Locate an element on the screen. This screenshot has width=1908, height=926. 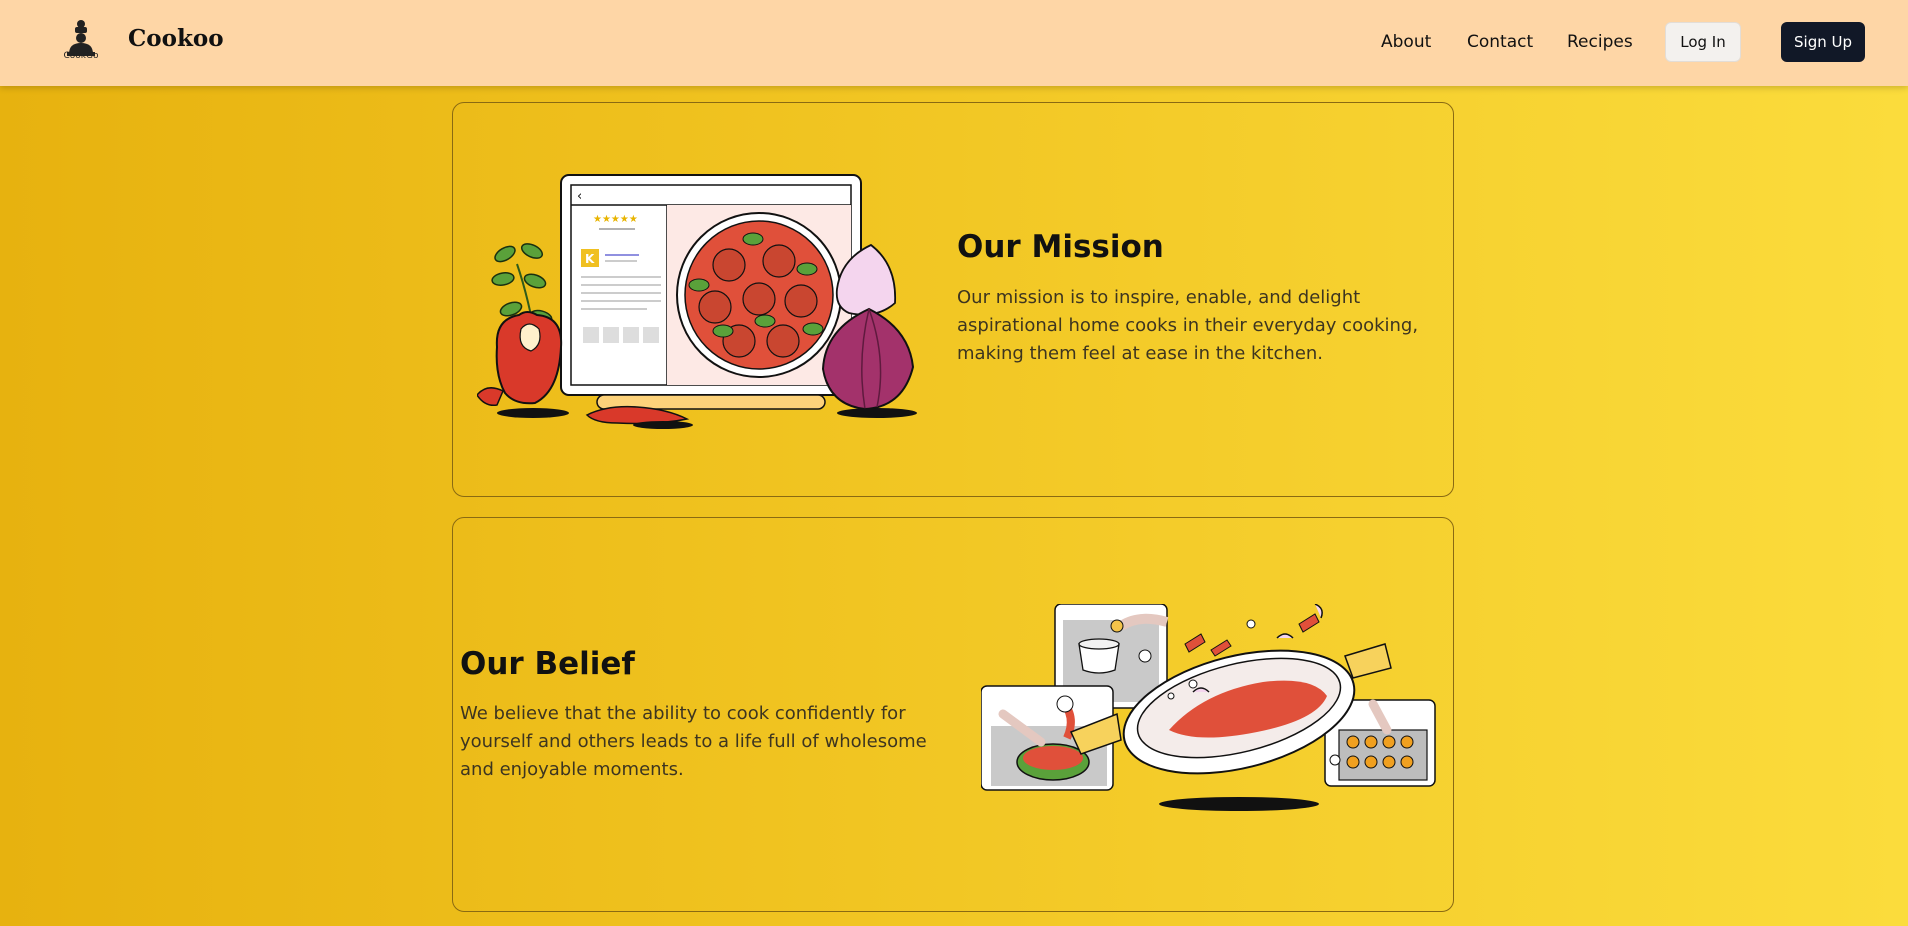
cooking-scenes-illustration is located at coordinates (1208, 707).